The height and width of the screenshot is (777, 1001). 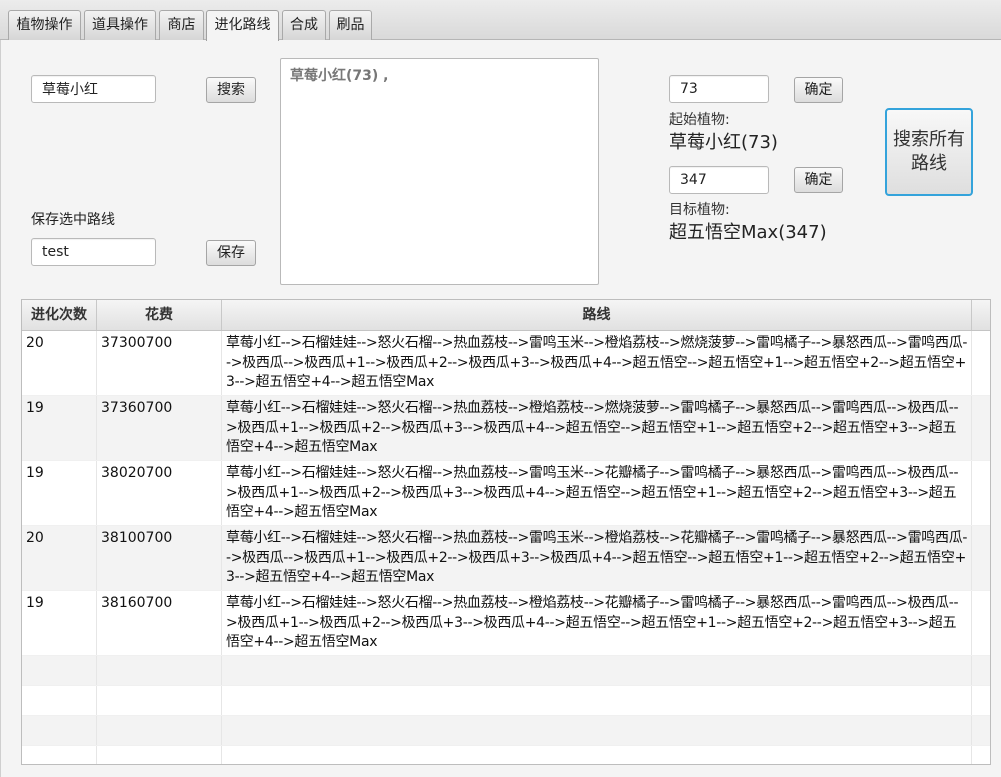 What do you see at coordinates (93, 89) in the screenshot?
I see `plant-search-input` at bounding box center [93, 89].